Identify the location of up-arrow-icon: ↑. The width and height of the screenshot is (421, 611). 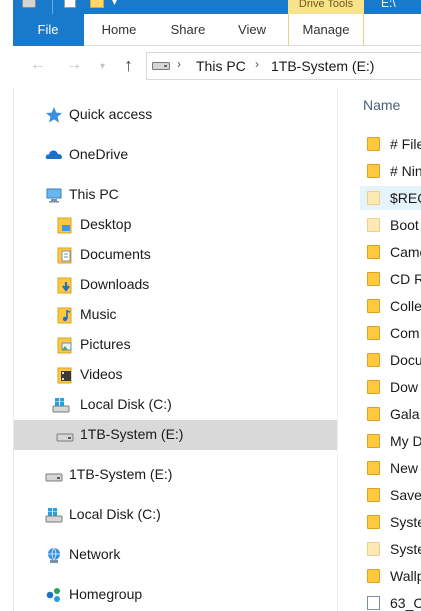
(128, 65).